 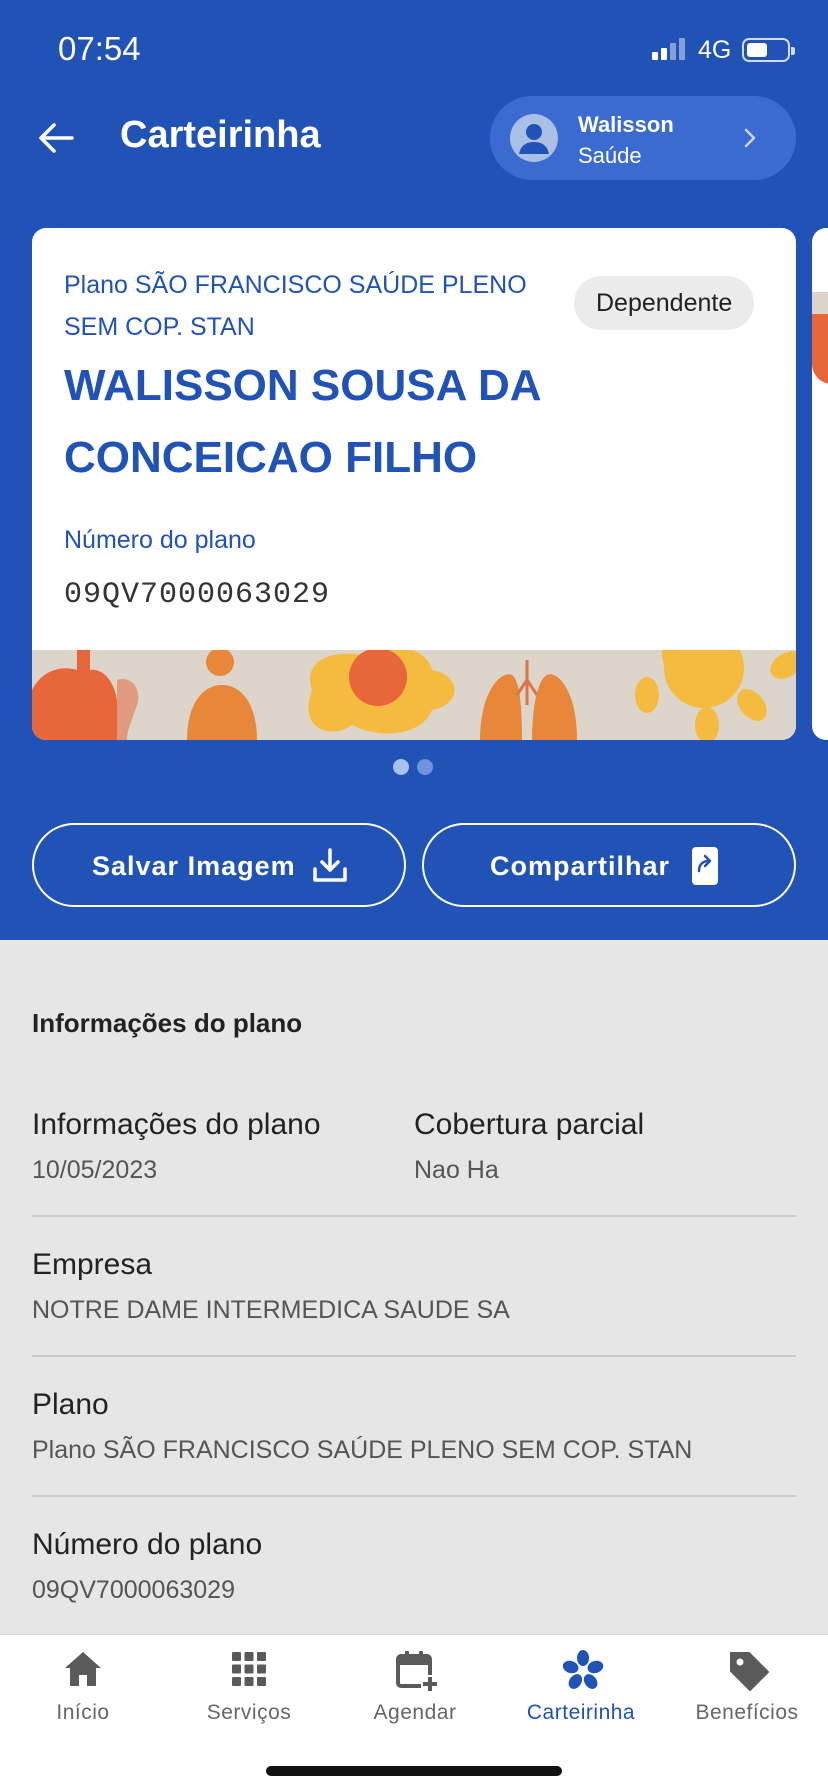 I want to click on avatar, so click(x=534, y=138).